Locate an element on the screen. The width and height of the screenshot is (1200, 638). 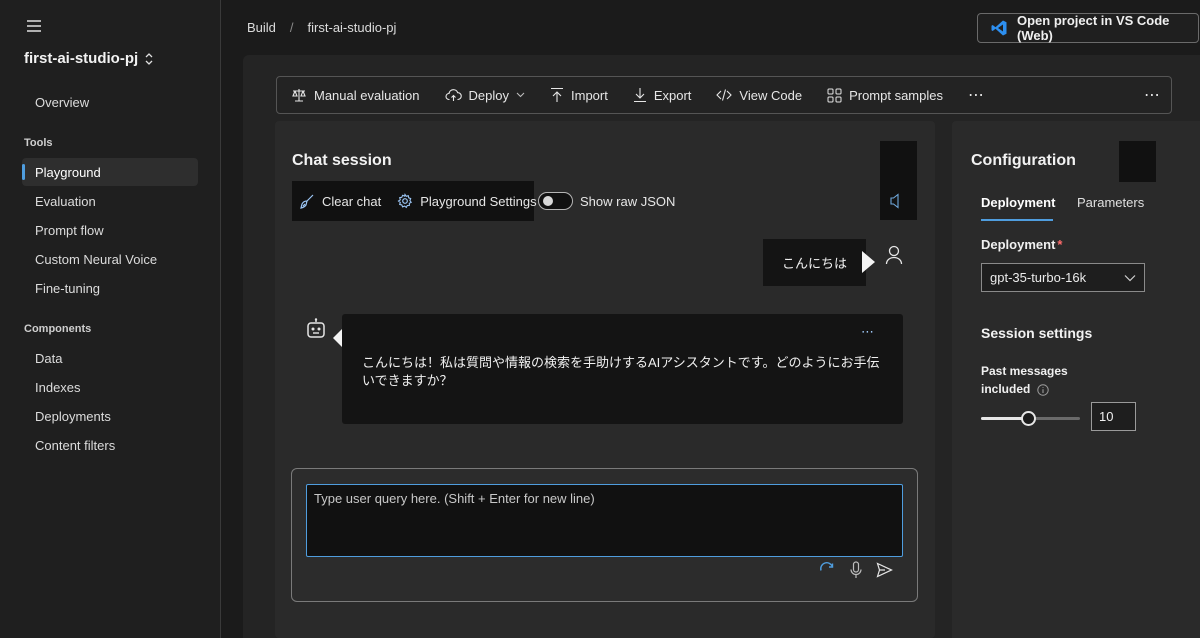
clear-chat-label: Clear chat is located at coordinates (352, 201).